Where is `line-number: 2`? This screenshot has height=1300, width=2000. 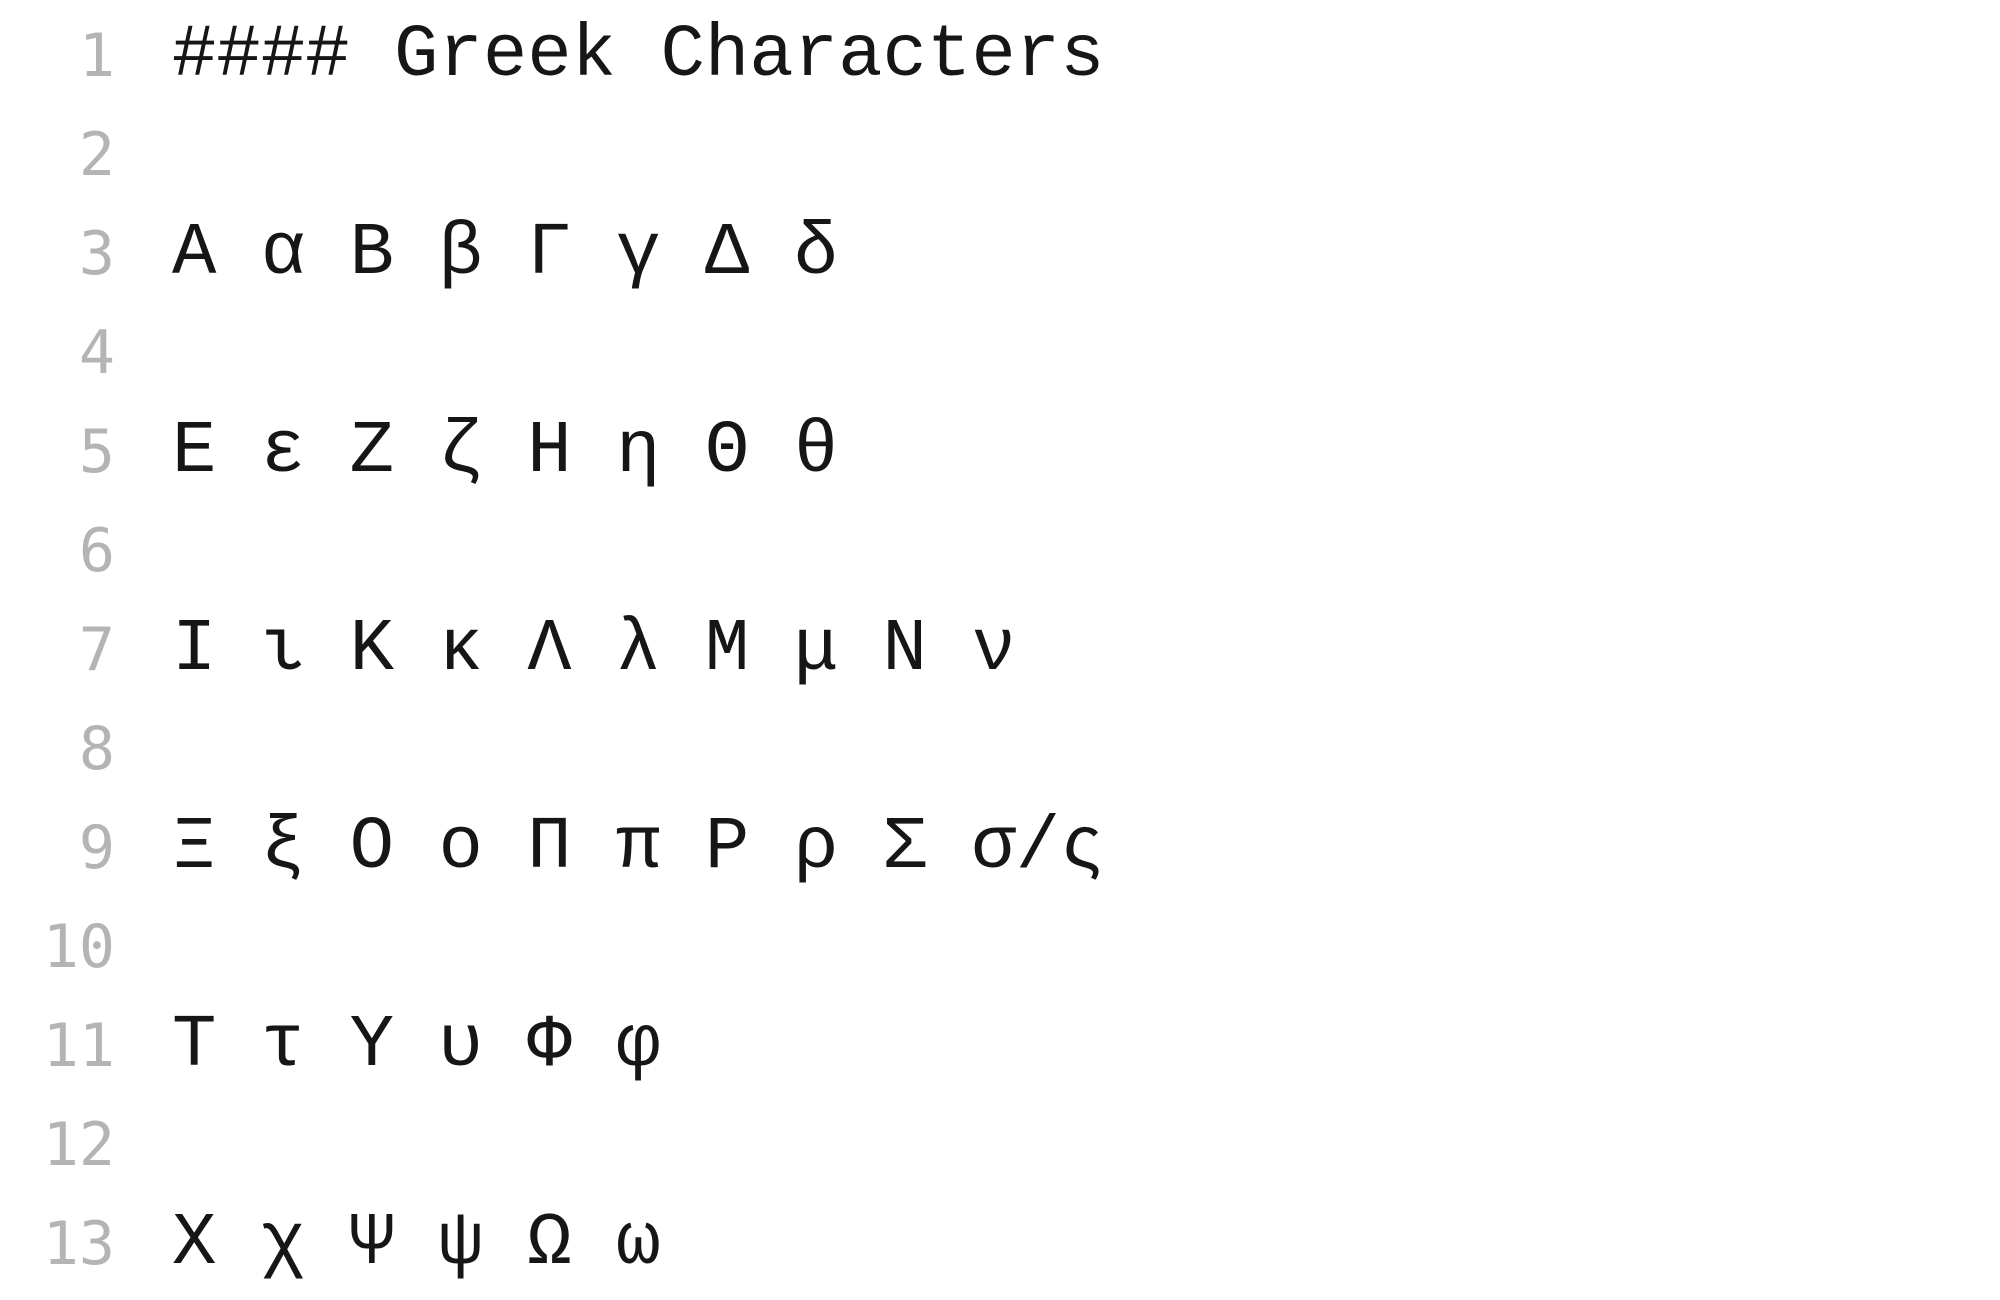 line-number: 2 is located at coordinates (96, 155).